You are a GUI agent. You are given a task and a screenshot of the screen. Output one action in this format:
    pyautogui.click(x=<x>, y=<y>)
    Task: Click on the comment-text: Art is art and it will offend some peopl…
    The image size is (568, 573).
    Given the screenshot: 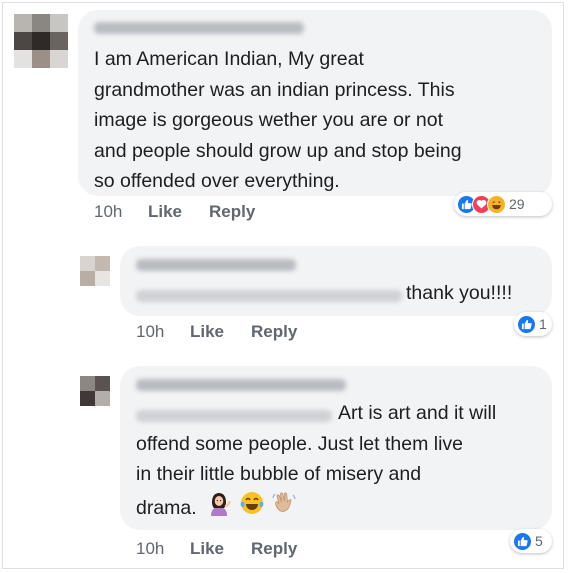 What is the action you would take?
    pyautogui.click(x=316, y=463)
    